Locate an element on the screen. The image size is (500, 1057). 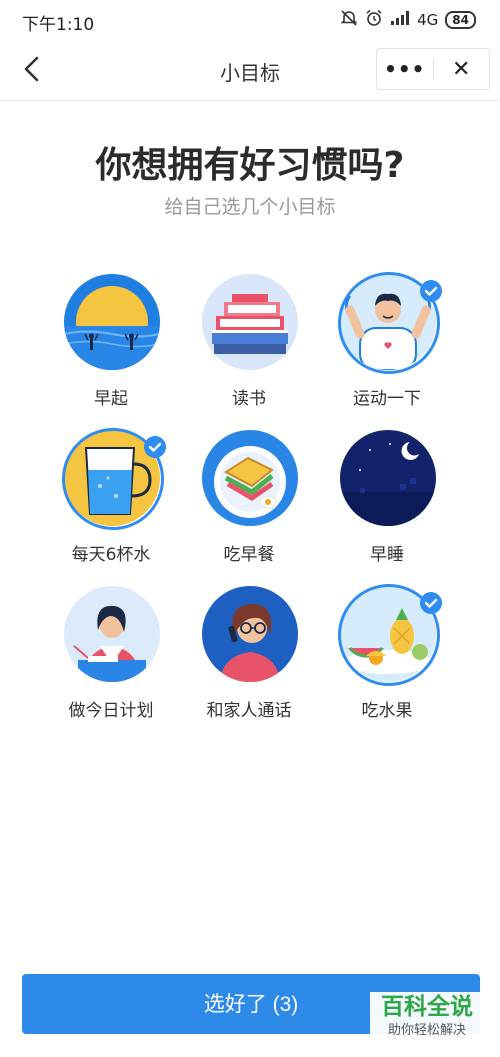
network-label: 4G is located at coordinates (428, 20).